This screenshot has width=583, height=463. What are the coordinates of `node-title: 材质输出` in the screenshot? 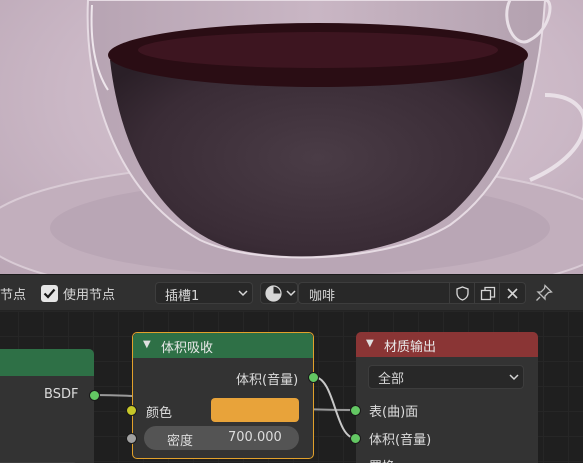 It's located at (410, 347).